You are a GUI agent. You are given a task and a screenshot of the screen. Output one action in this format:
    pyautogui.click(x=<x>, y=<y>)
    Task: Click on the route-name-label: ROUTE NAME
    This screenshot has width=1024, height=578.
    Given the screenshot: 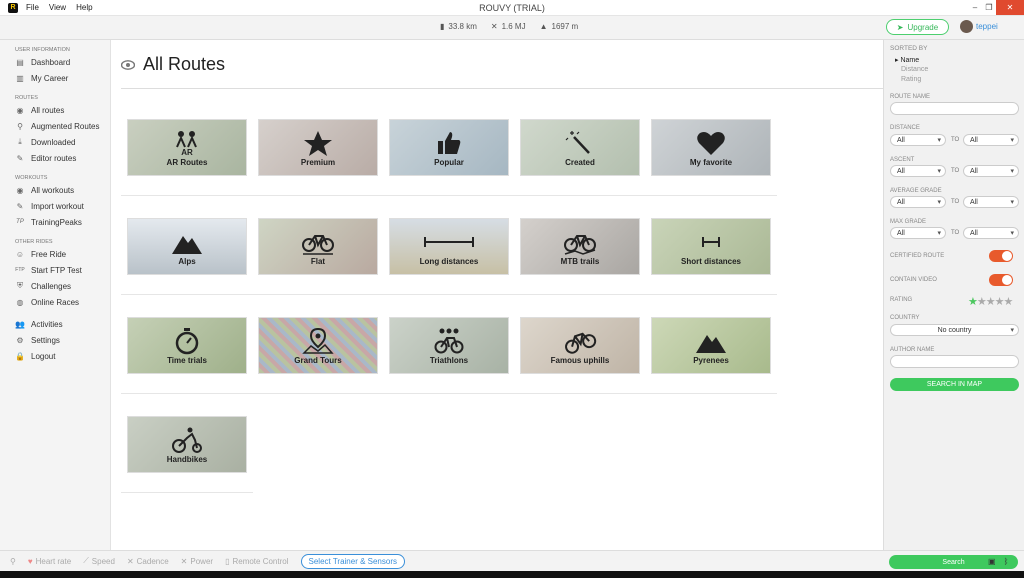 What is the action you would take?
    pyautogui.click(x=910, y=97)
    